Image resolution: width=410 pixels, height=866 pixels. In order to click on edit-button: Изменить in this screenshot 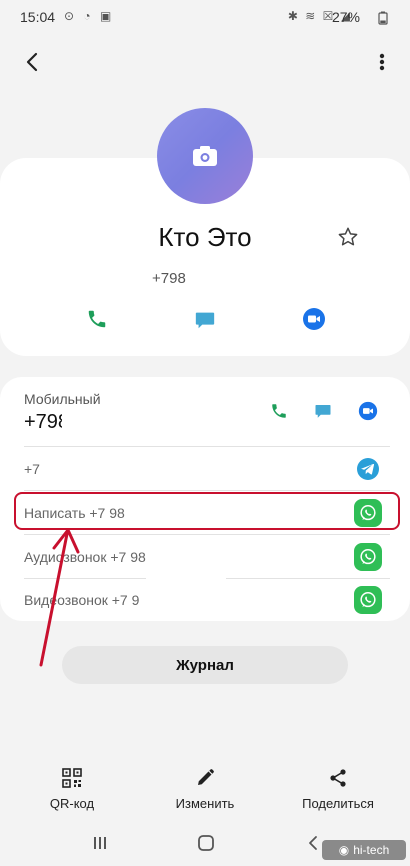, I will do `click(205, 789)`.